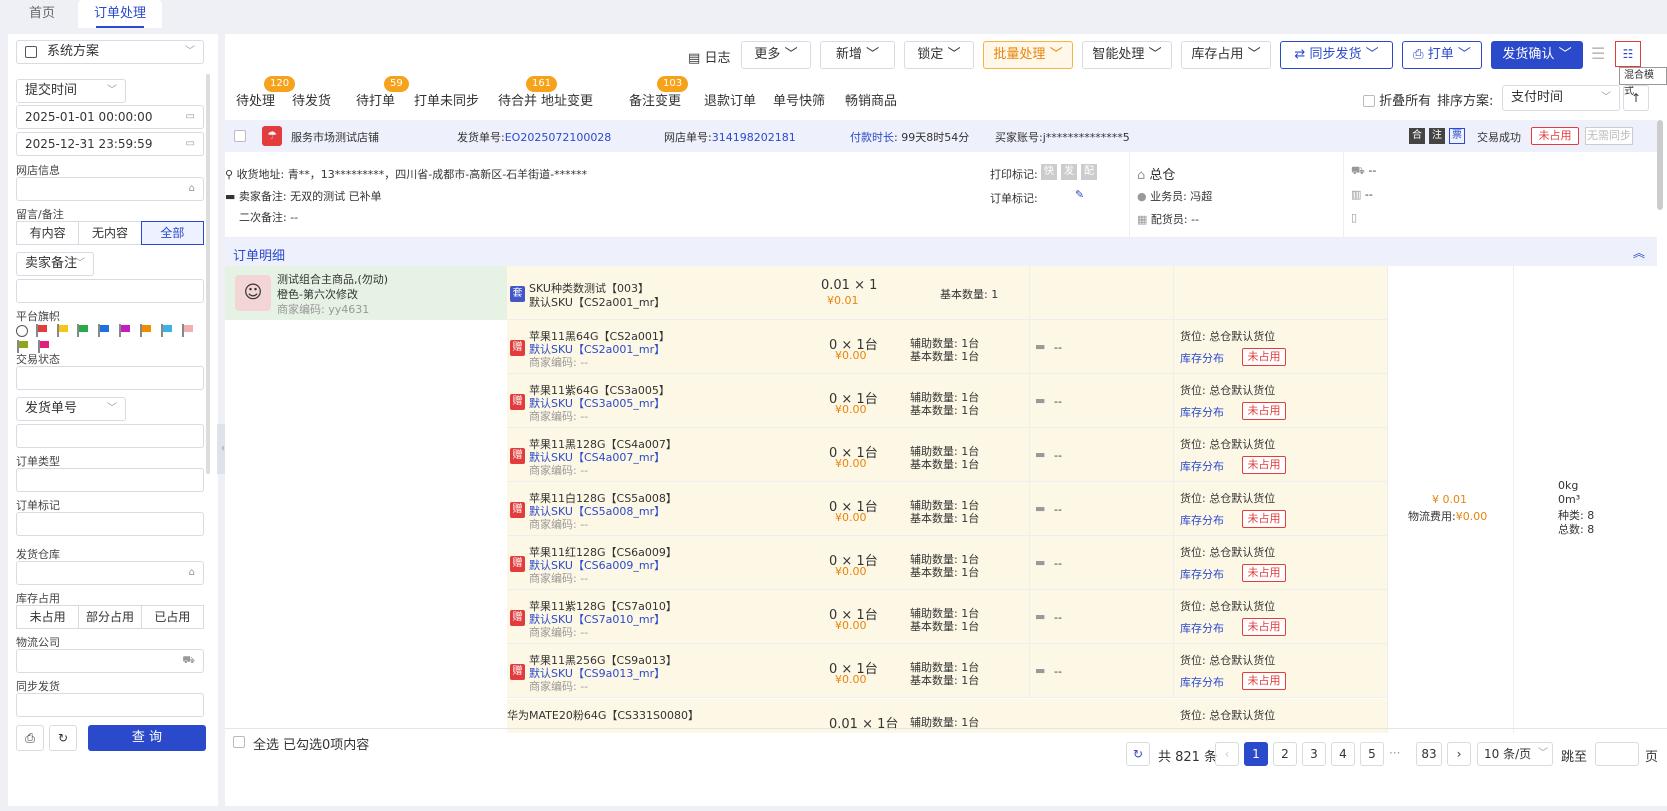  Describe the element at coordinates (567, 99) in the screenshot. I see `status-tab: 地址变更` at that location.